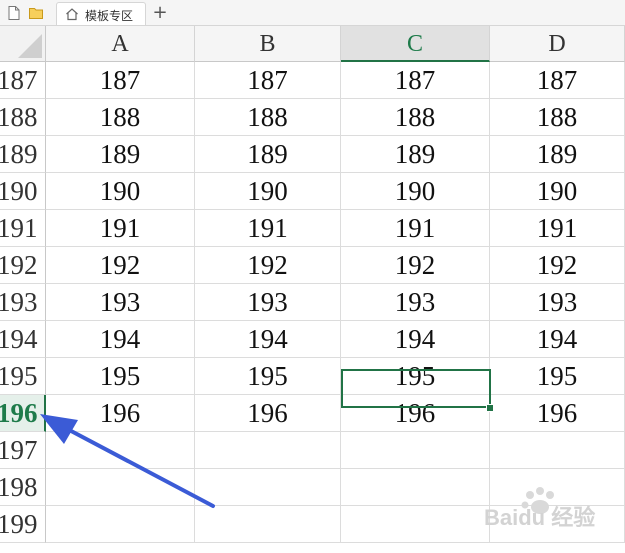 The image size is (625, 553). I want to click on watermark-text: Baidu 经验, so click(539, 517).